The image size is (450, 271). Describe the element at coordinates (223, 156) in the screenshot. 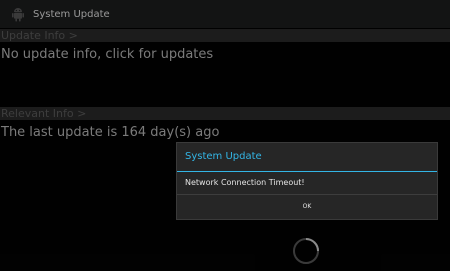

I see `dialog-title: System Update` at that location.